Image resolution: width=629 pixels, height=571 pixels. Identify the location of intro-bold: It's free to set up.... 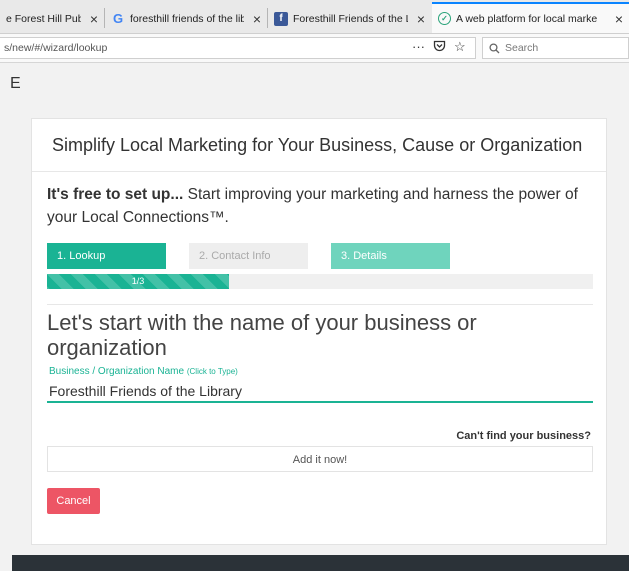
(115, 194).